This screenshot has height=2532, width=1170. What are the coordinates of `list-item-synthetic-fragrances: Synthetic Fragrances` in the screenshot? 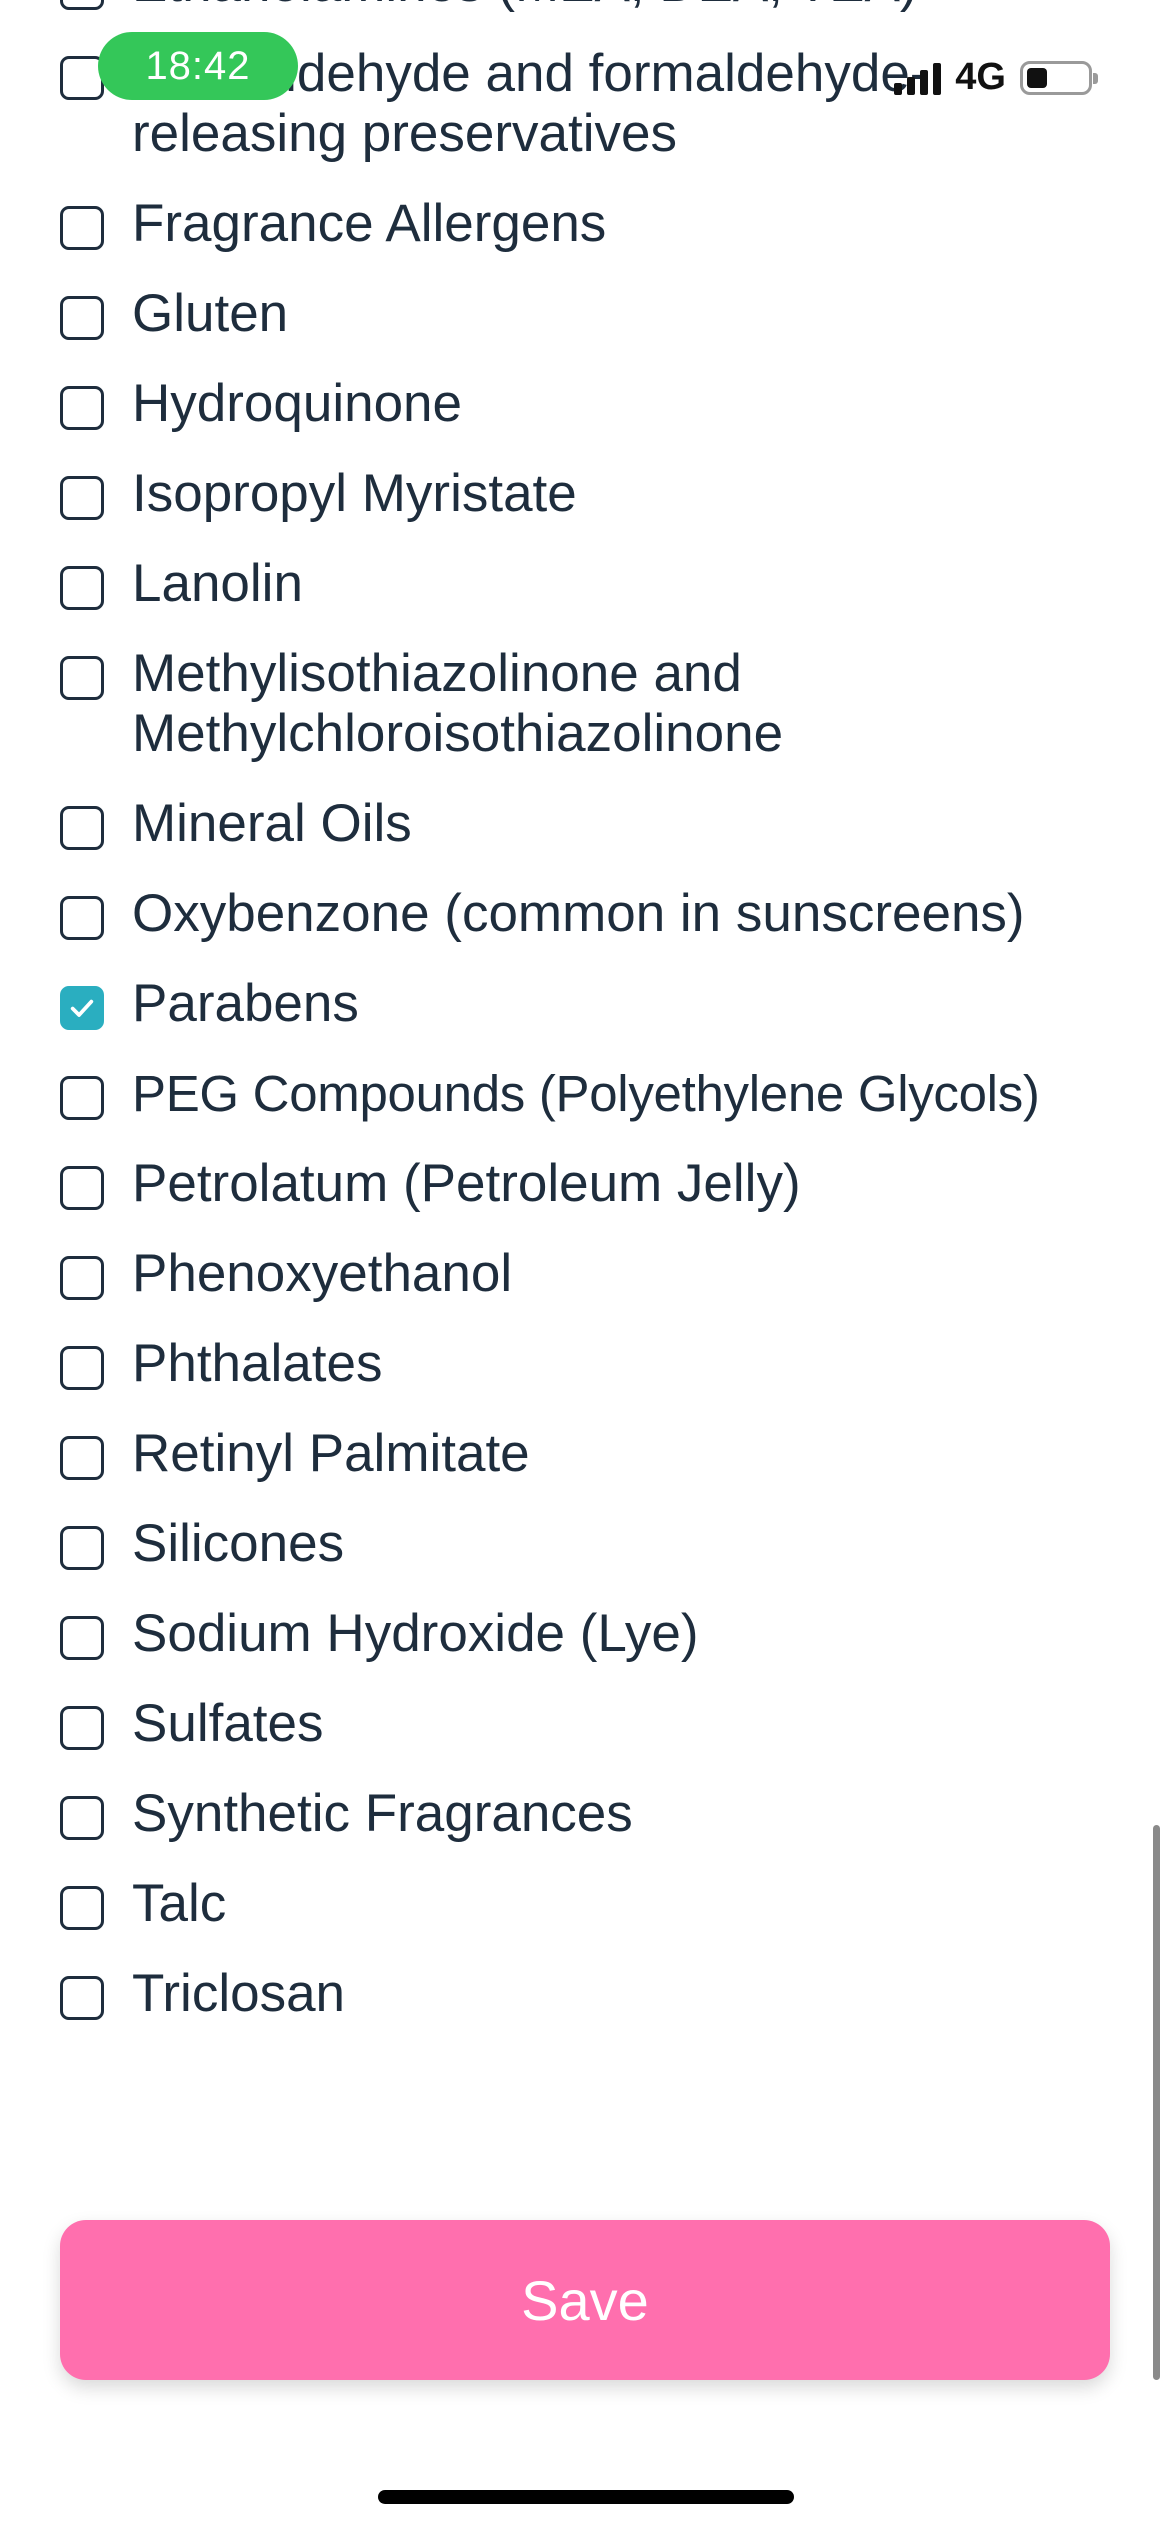 It's located at (585, 1829).